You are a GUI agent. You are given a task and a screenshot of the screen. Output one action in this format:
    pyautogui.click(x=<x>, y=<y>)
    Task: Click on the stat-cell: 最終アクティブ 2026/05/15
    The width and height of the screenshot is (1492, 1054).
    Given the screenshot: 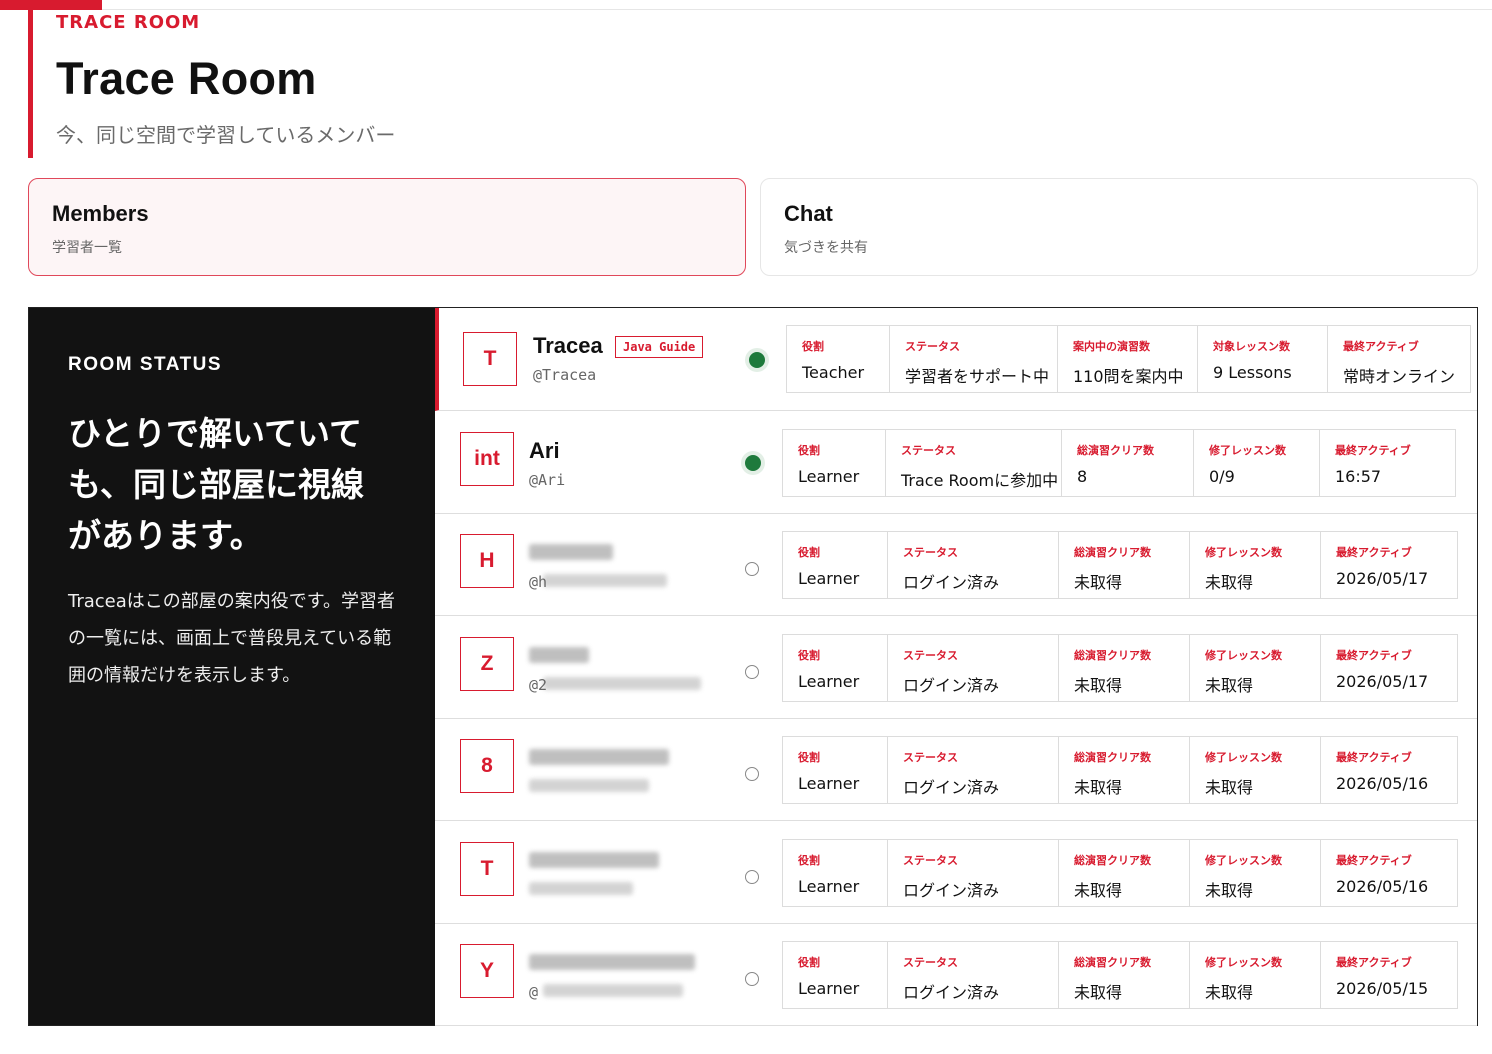 What is the action you would take?
    pyautogui.click(x=1389, y=975)
    